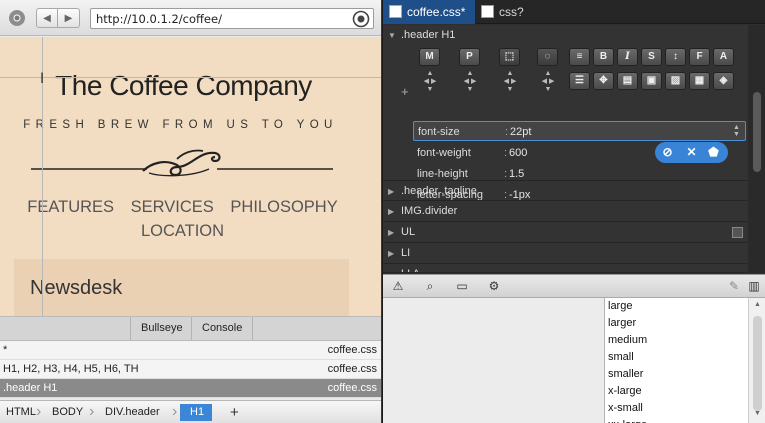 The image size is (765, 423). I want to click on list-icon: ☰, so click(579, 81).